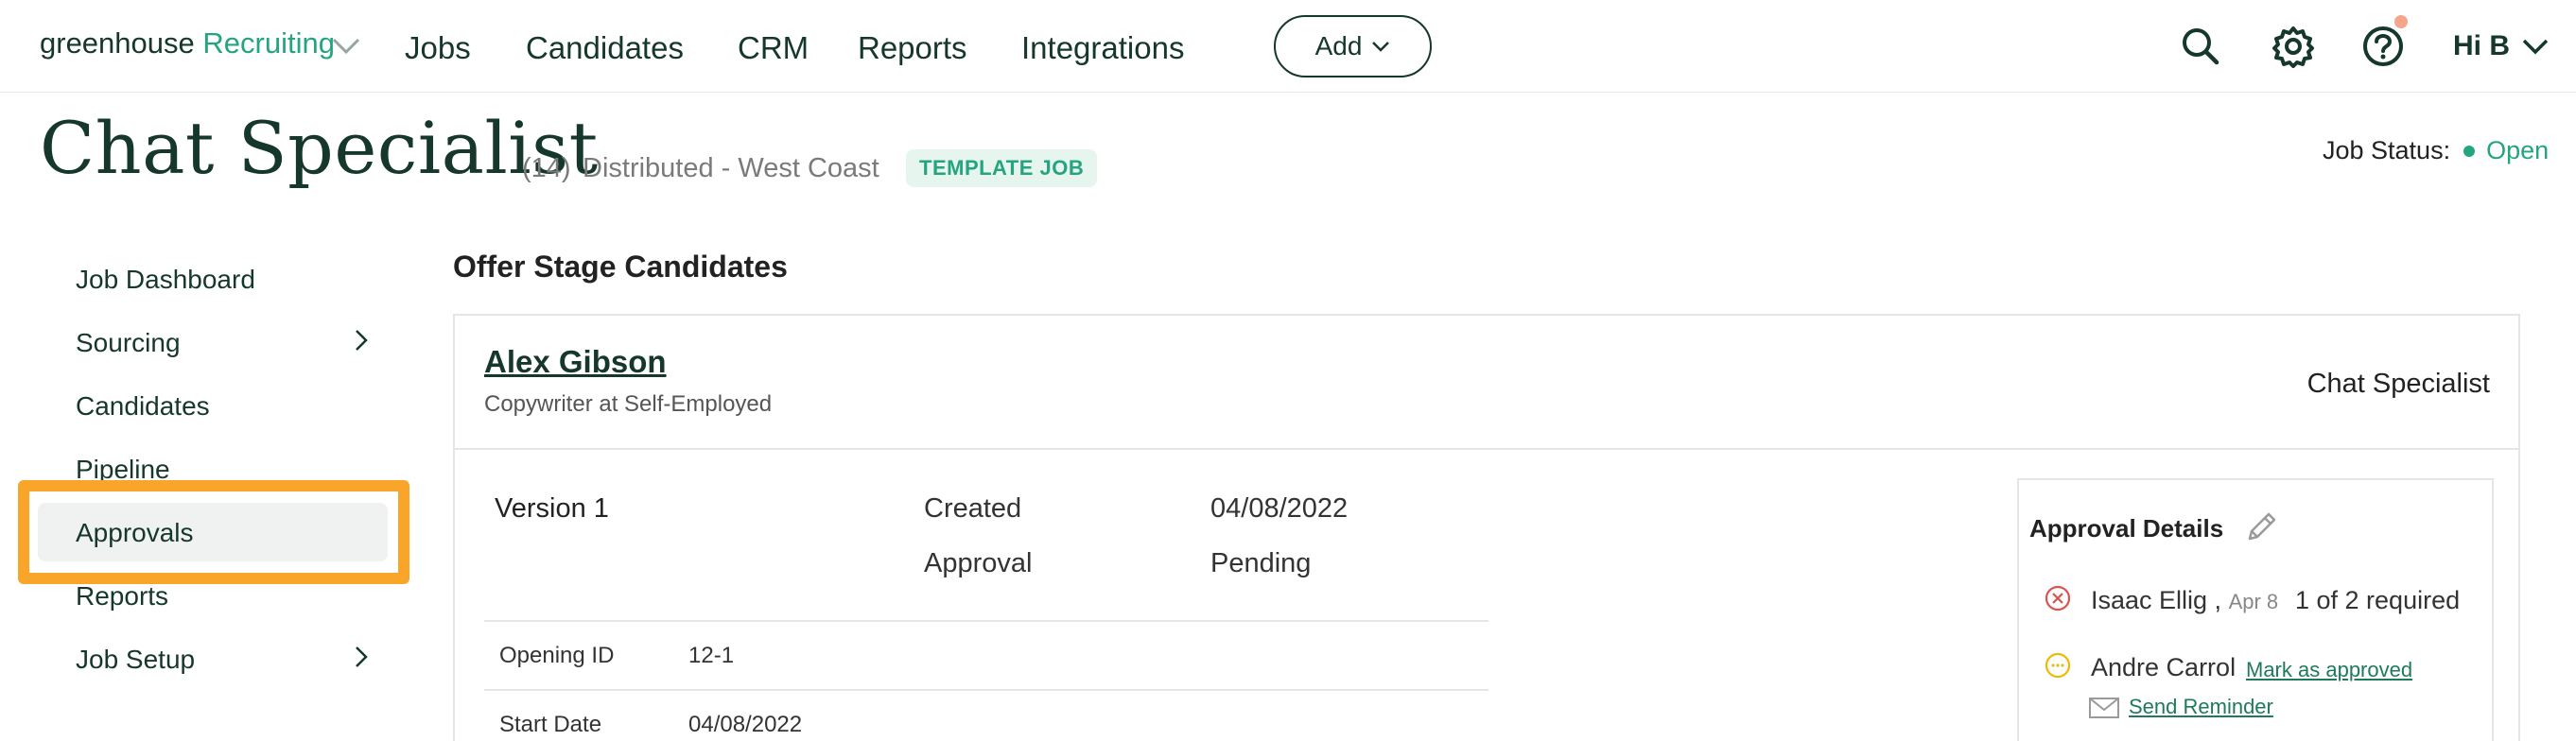  I want to click on nav-integrations: Integrations, so click(1102, 48).